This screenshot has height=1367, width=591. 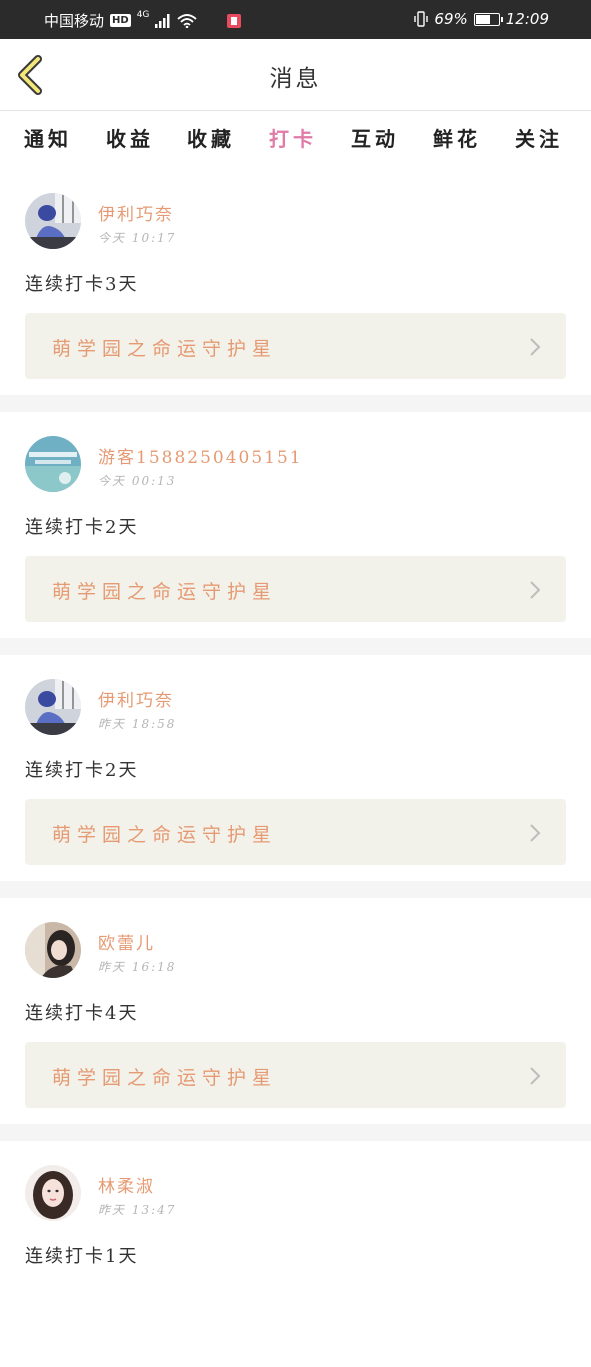 I want to click on timestamp: 昨天 16:18, so click(x=137, y=967).